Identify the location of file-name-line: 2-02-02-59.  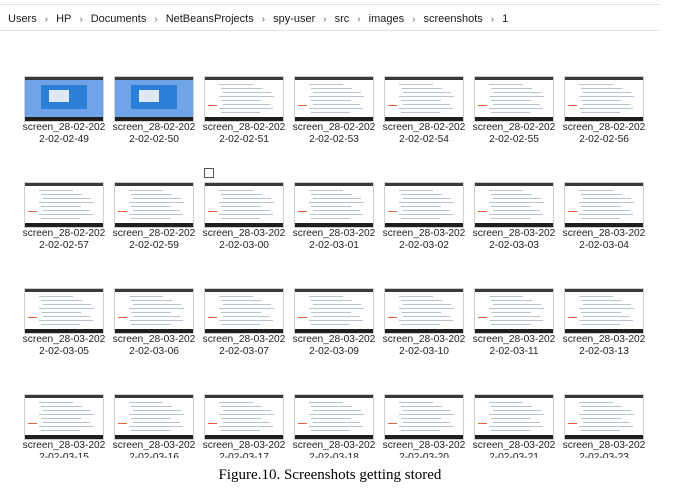
(154, 245).